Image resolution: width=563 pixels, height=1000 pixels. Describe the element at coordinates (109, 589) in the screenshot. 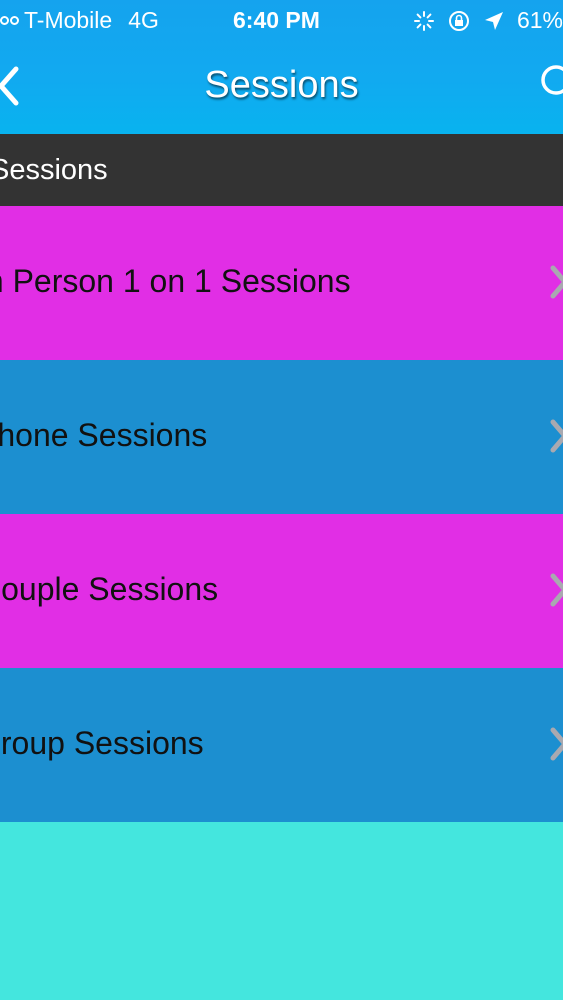

I see `list-item-label: Couple Sessions` at that location.